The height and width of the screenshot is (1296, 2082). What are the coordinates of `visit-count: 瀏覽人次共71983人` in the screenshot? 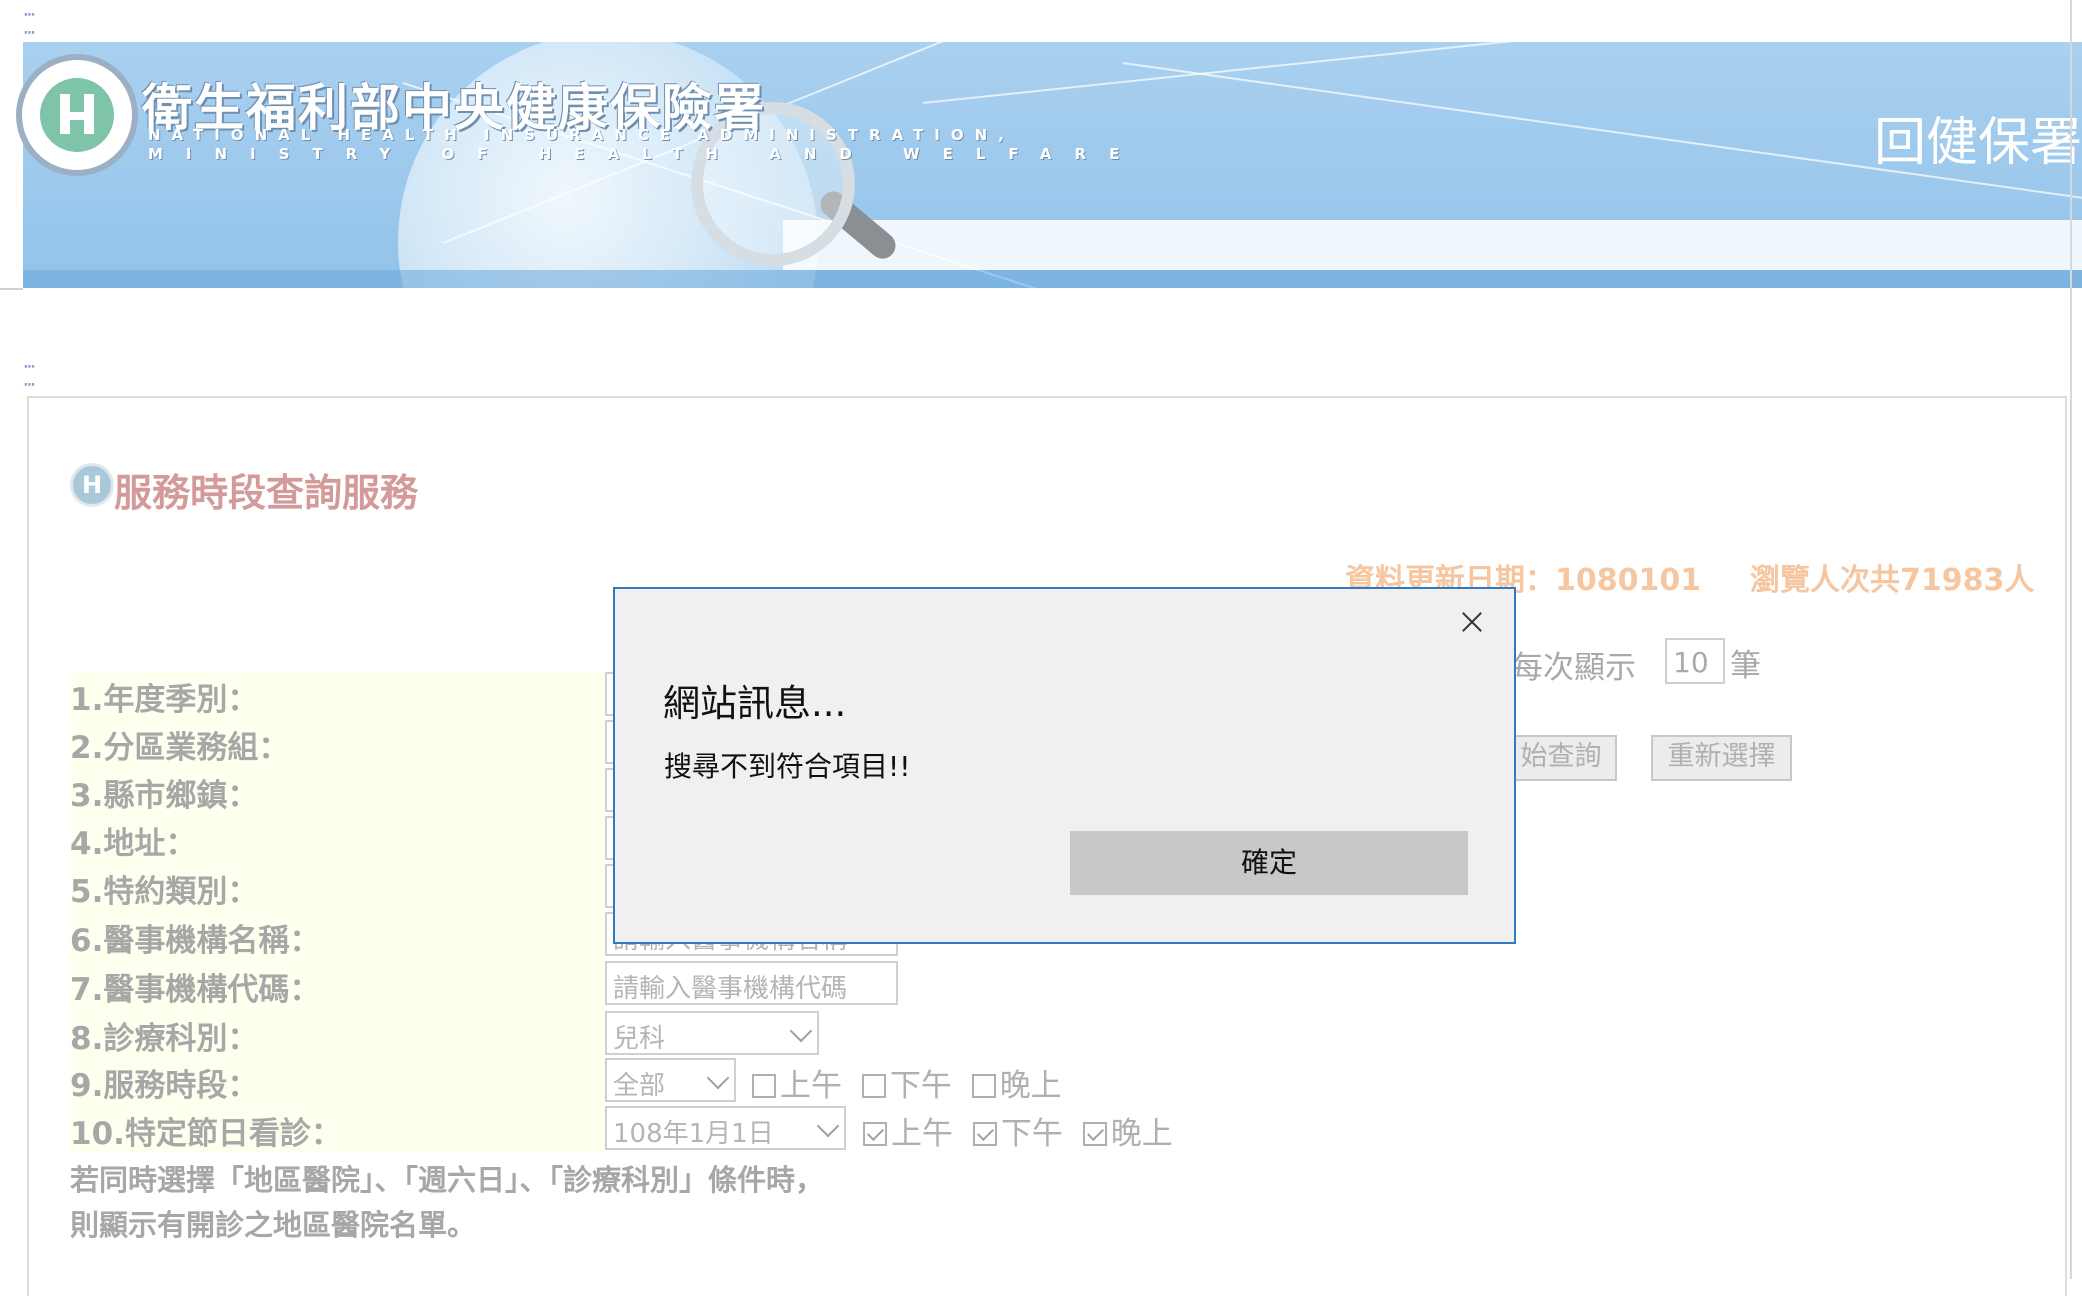 It's located at (1892, 580).